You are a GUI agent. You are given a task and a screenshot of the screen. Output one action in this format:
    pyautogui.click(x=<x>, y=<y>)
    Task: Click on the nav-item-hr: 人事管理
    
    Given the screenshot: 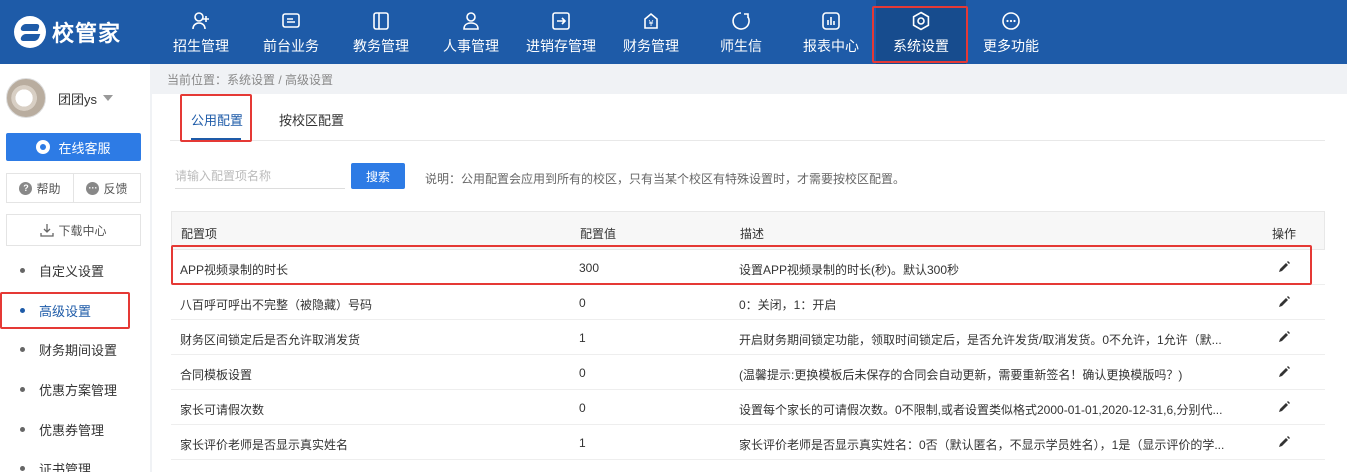 What is the action you would take?
    pyautogui.click(x=471, y=32)
    